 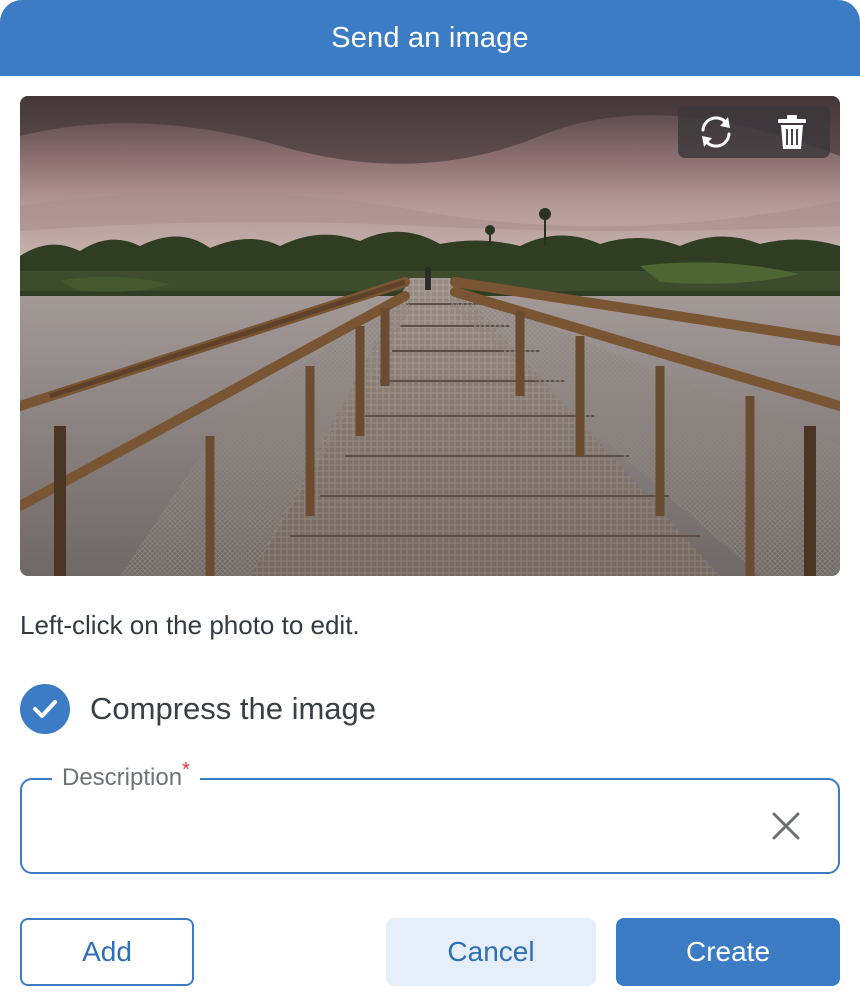 I want to click on trash-icon, so click(x=792, y=132).